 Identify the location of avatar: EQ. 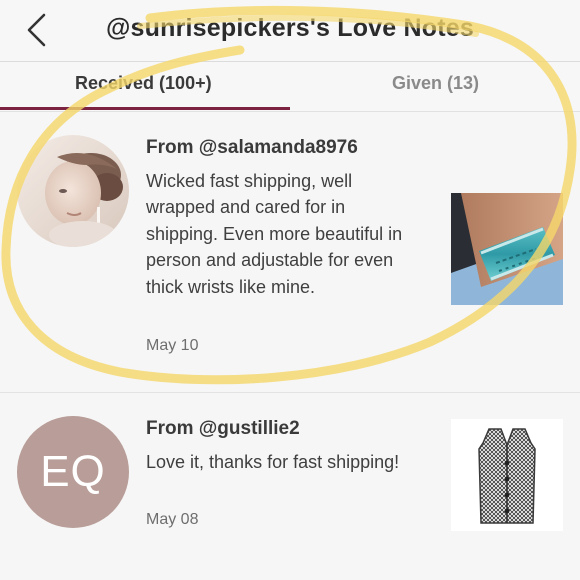
(73, 472).